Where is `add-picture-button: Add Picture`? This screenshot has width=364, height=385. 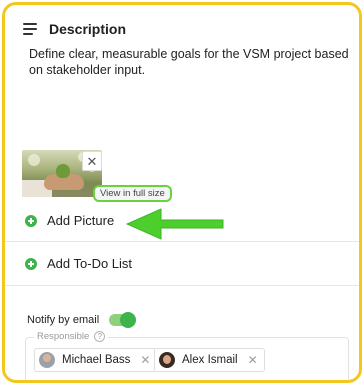
add-picture-button: Add Picture is located at coordinates (69, 220).